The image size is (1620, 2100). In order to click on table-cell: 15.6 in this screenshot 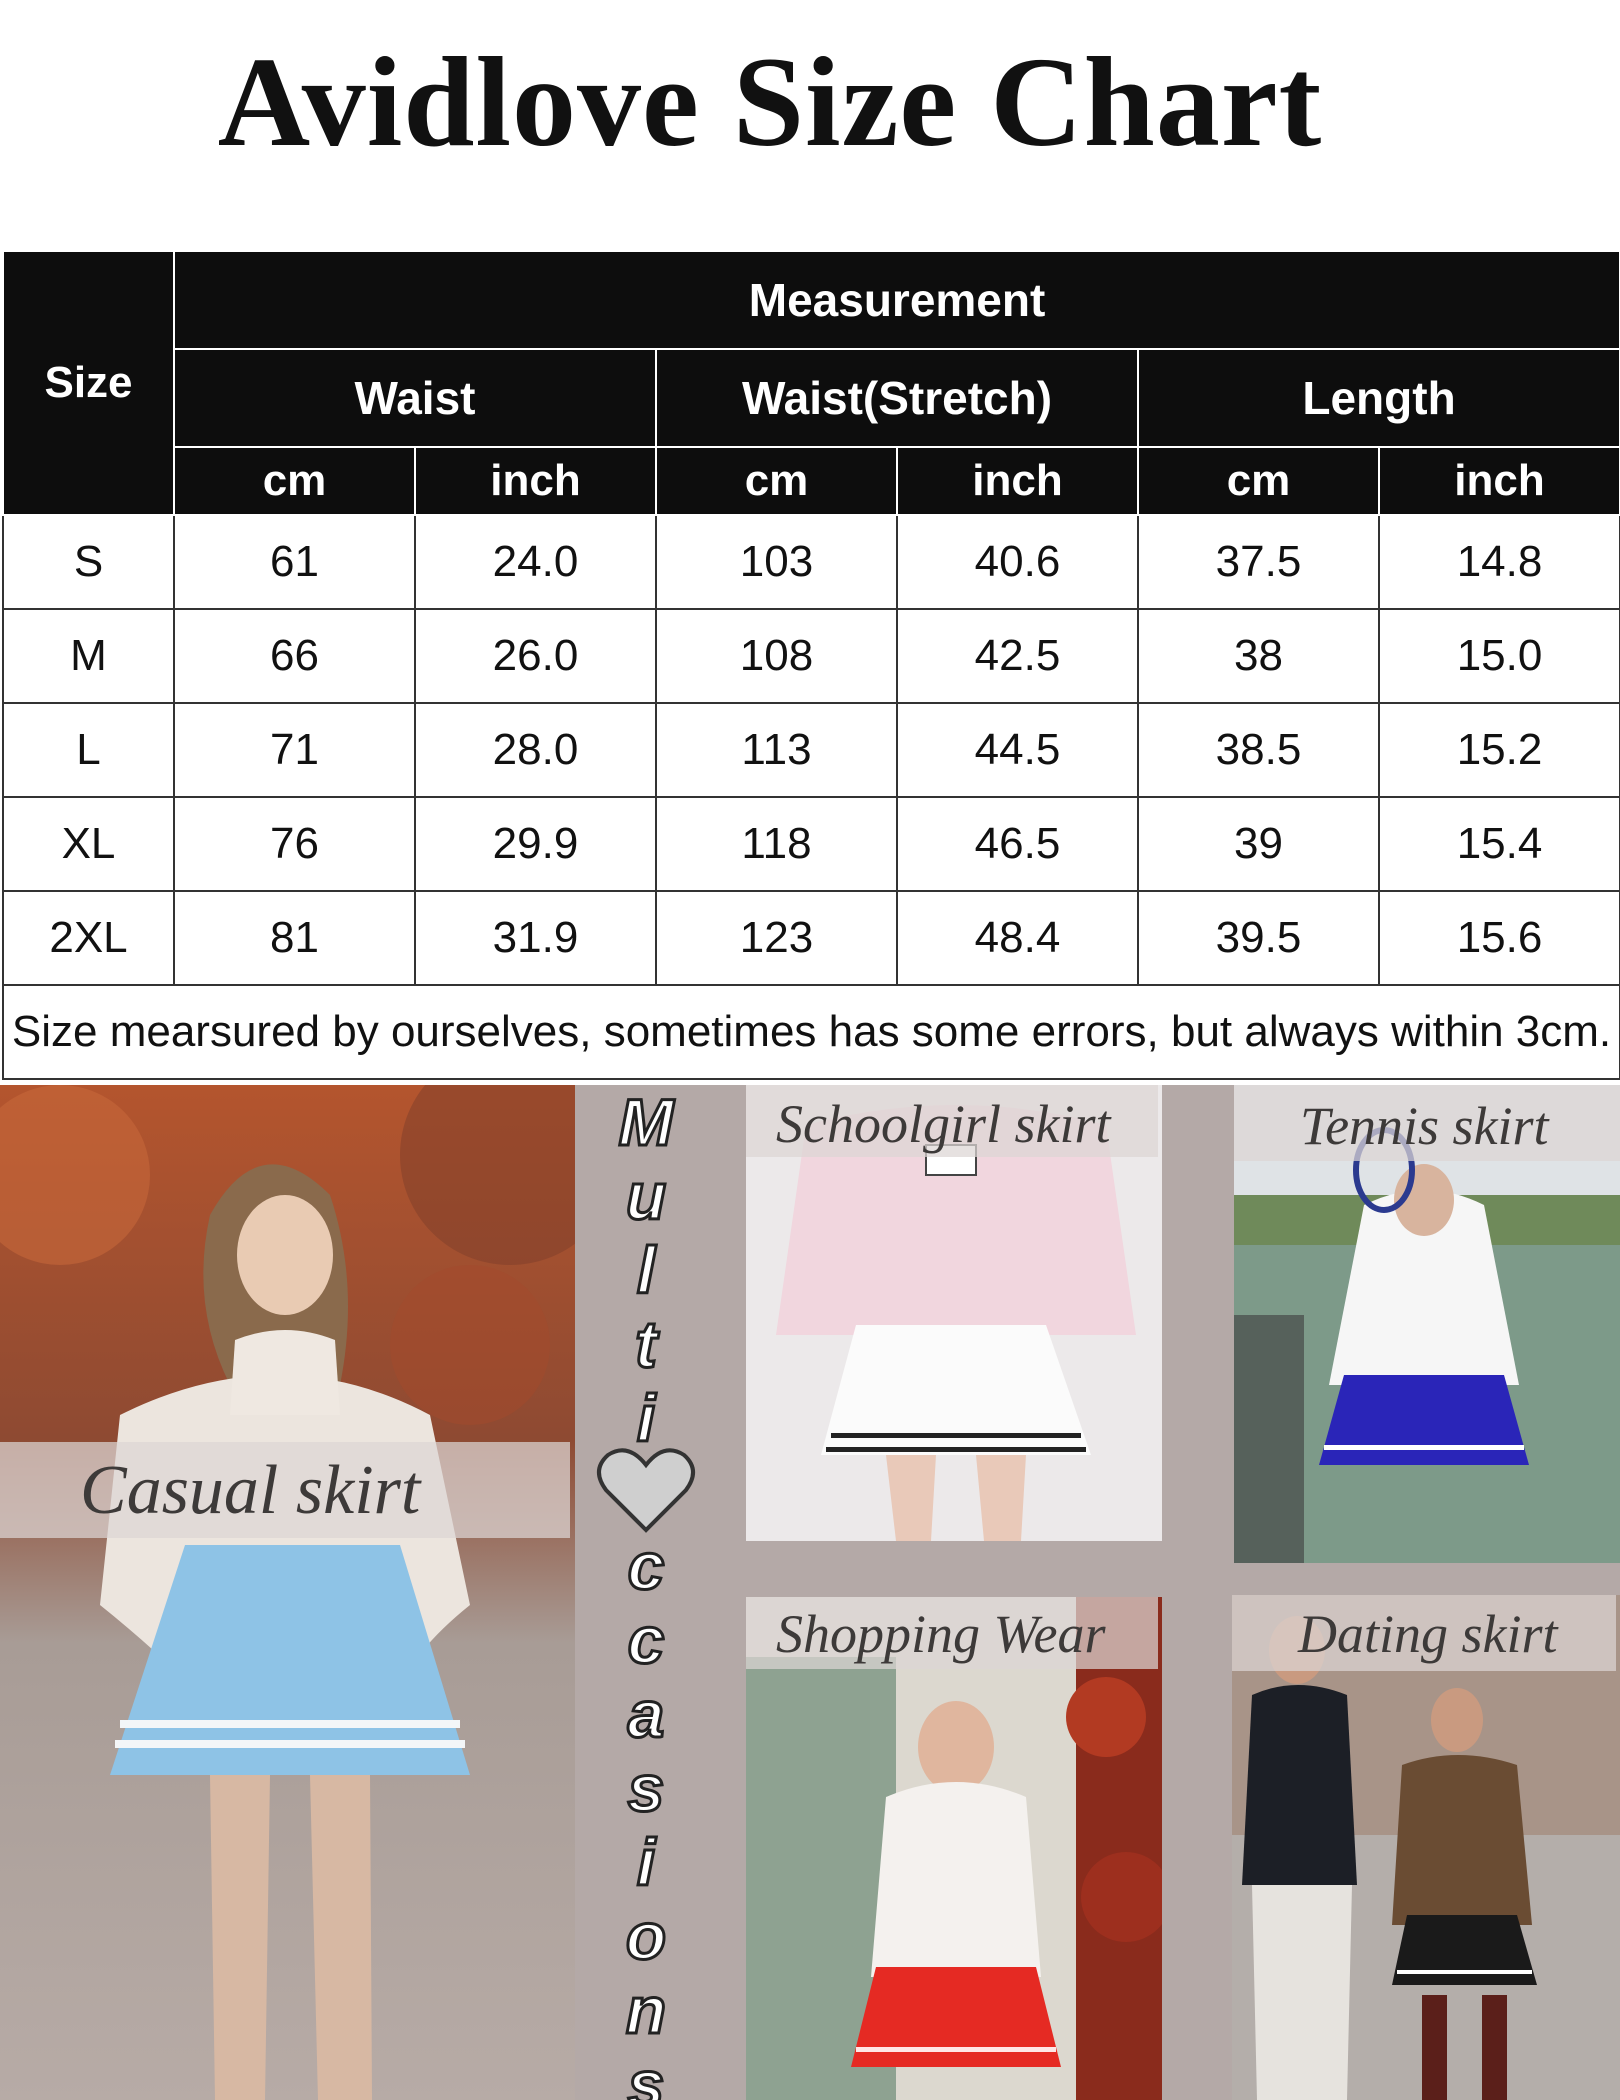, I will do `click(1498, 938)`.